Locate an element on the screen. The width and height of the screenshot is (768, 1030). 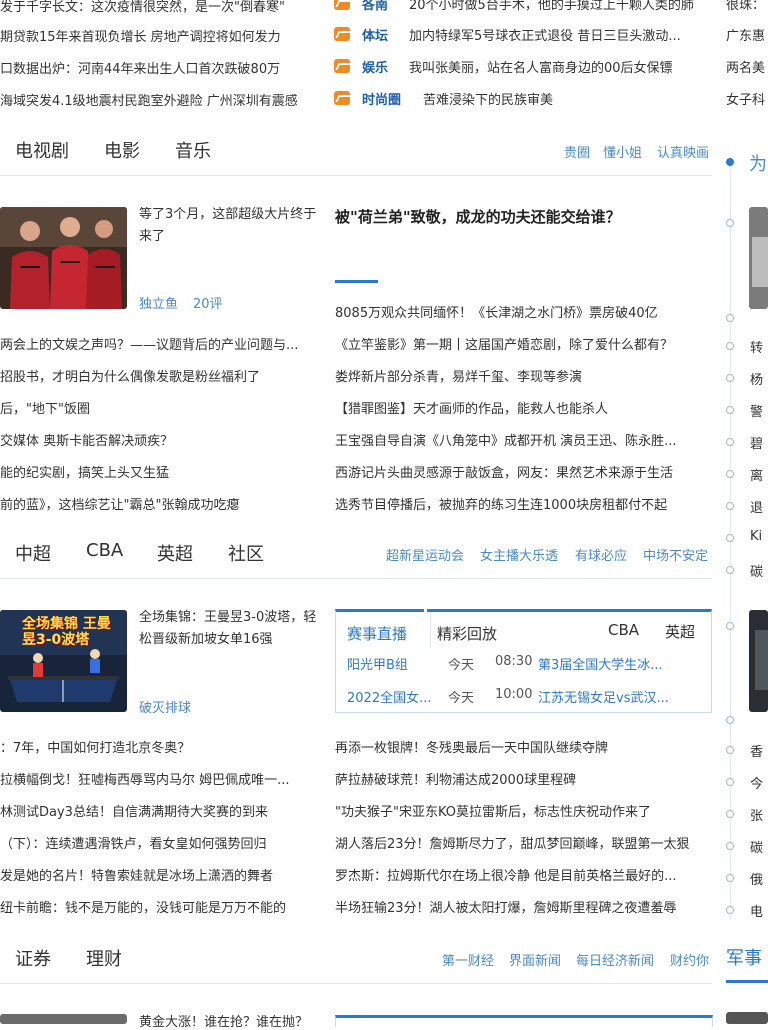
sidebar-item: 退 is located at coordinates (759, 506).